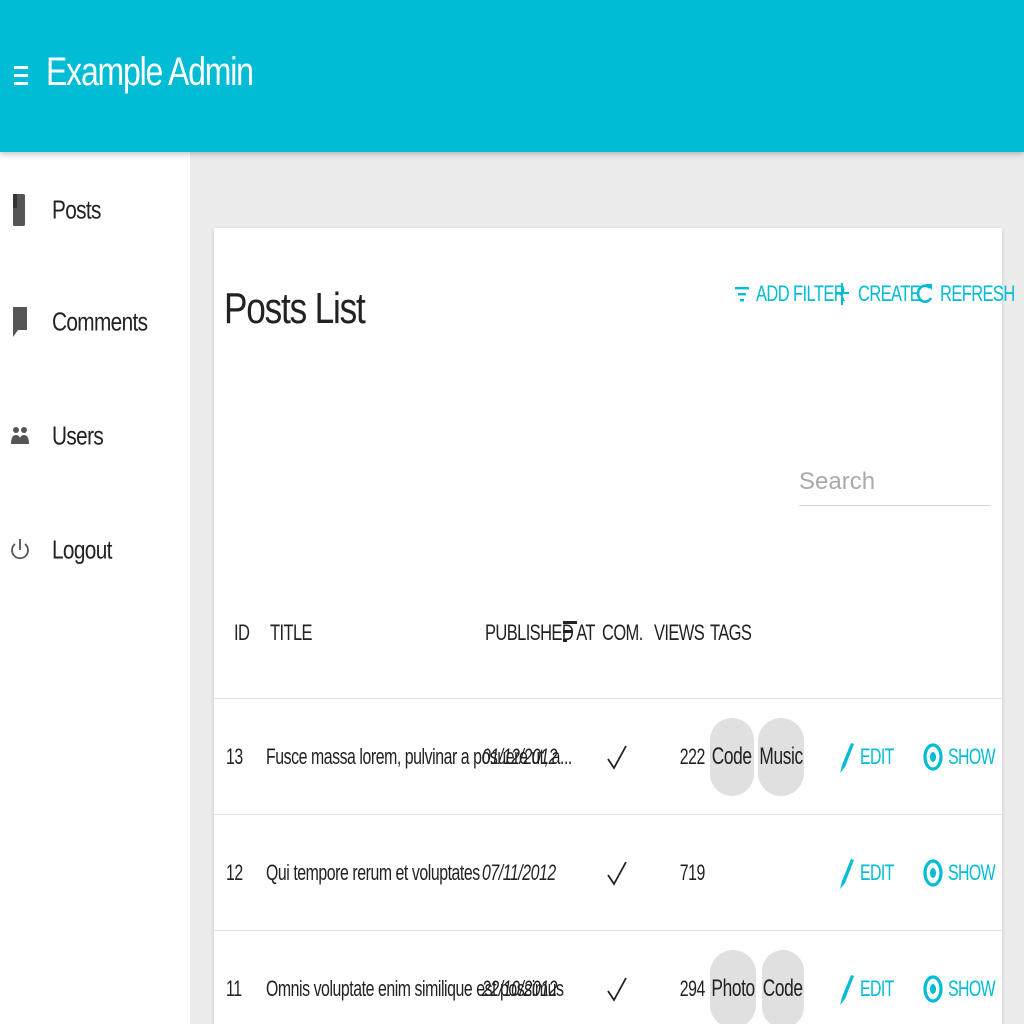 The width and height of the screenshot is (1024, 1024). What do you see at coordinates (519, 872) in the screenshot?
I see `cell-published-at: 07/11/2012` at bounding box center [519, 872].